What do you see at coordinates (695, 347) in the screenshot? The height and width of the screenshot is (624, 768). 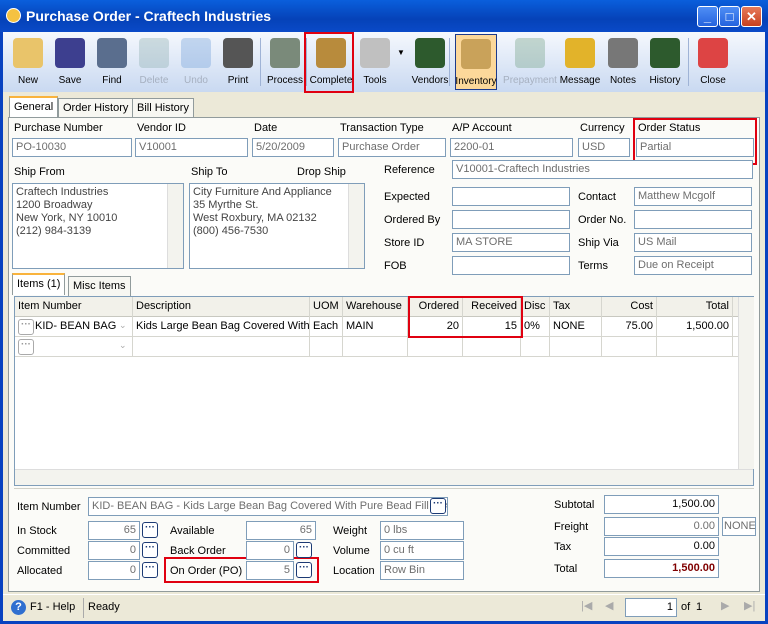 I see `grid-cell-total` at bounding box center [695, 347].